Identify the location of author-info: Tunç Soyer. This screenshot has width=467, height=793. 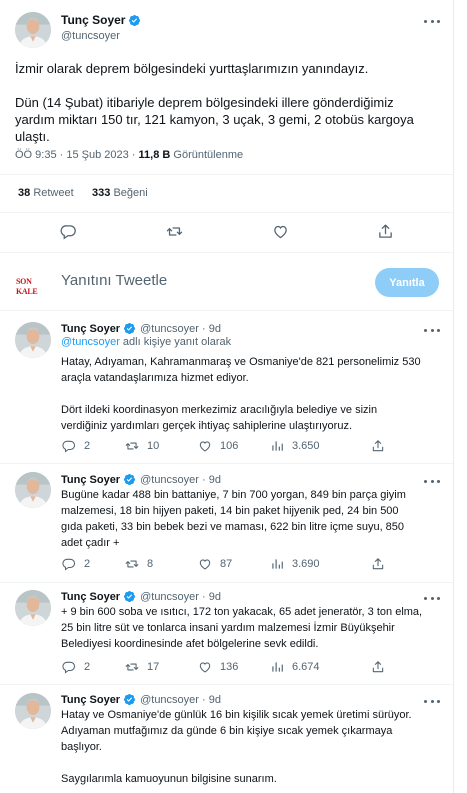
(101, 20).